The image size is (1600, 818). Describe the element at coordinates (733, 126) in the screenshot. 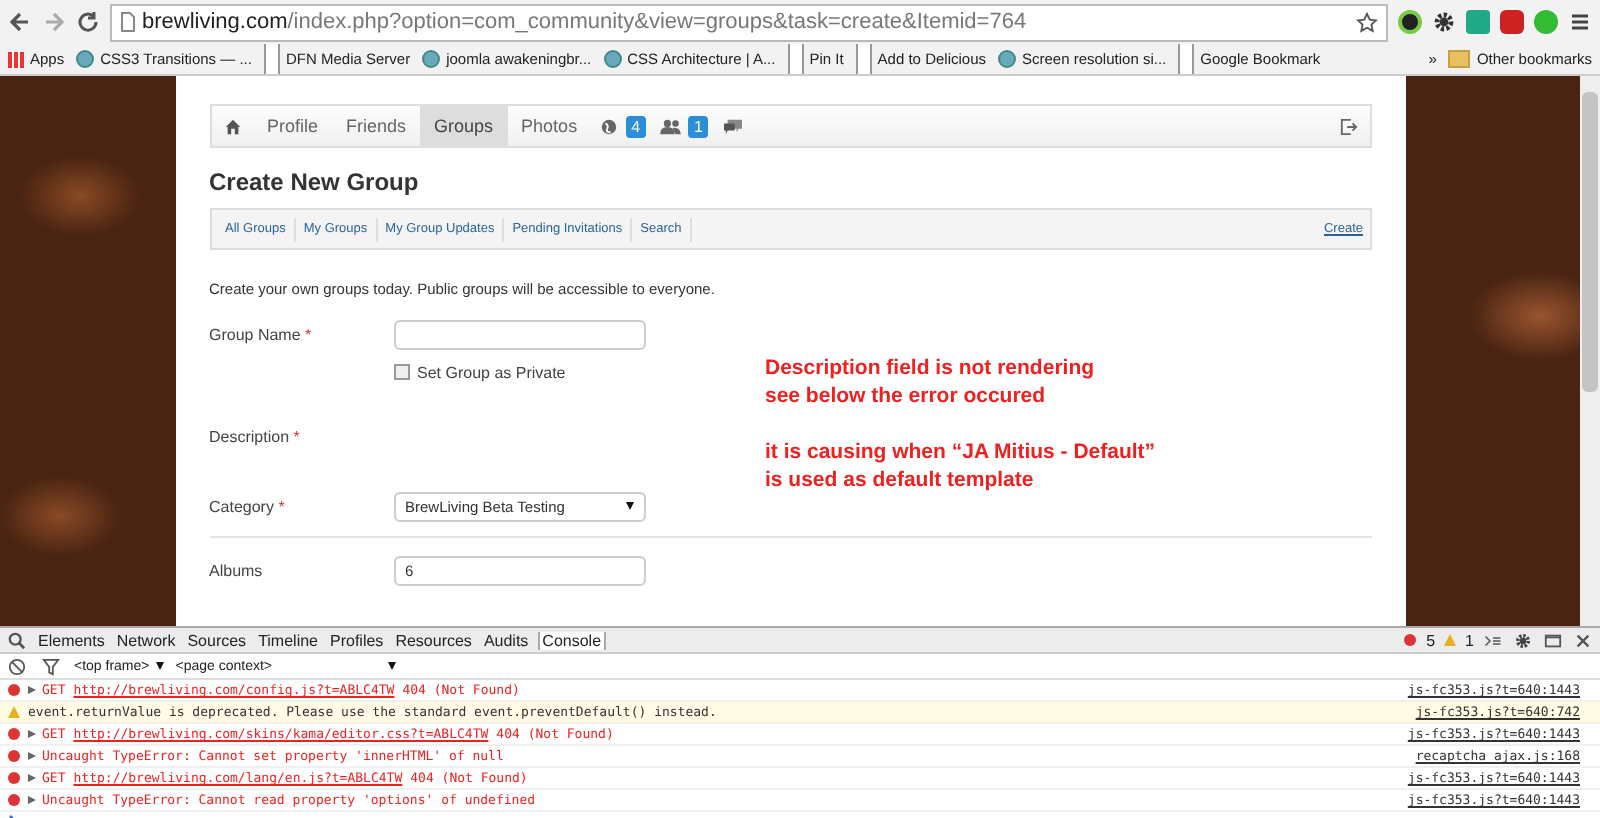

I see `chat-icon` at that location.